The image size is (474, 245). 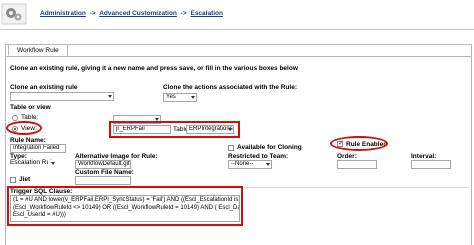 I want to click on restricted-value: --None--, so click(x=242, y=164).